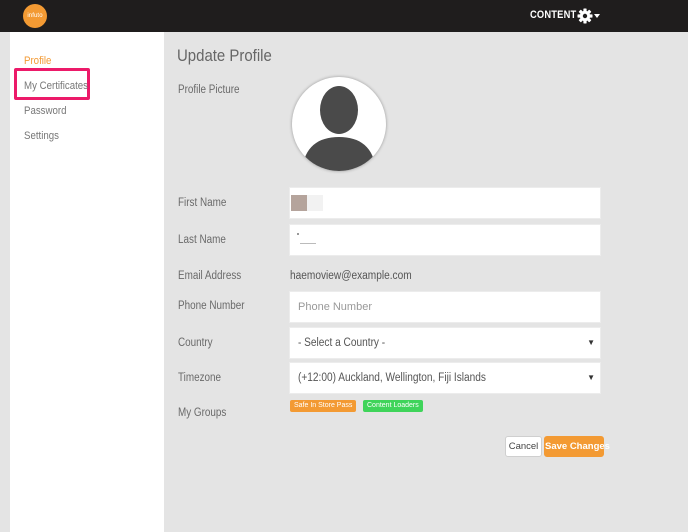 This screenshot has width=688, height=532. What do you see at coordinates (35, 16) in the screenshot?
I see `brand-logo: infuto` at bounding box center [35, 16].